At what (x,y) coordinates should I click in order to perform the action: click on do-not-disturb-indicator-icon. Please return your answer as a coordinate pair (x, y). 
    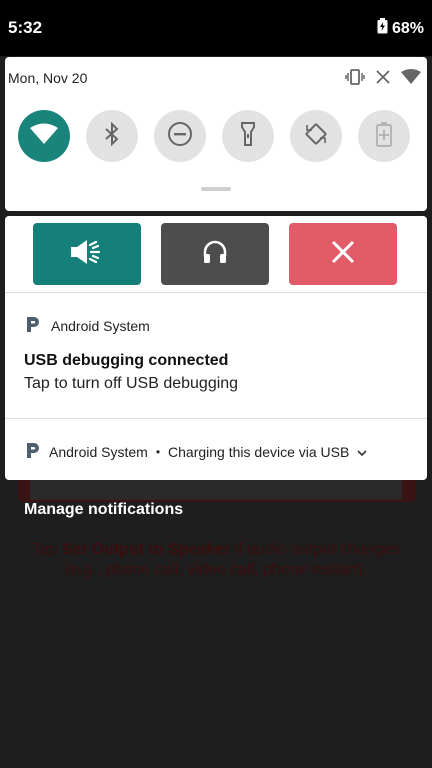
    Looking at the image, I should click on (383, 79).